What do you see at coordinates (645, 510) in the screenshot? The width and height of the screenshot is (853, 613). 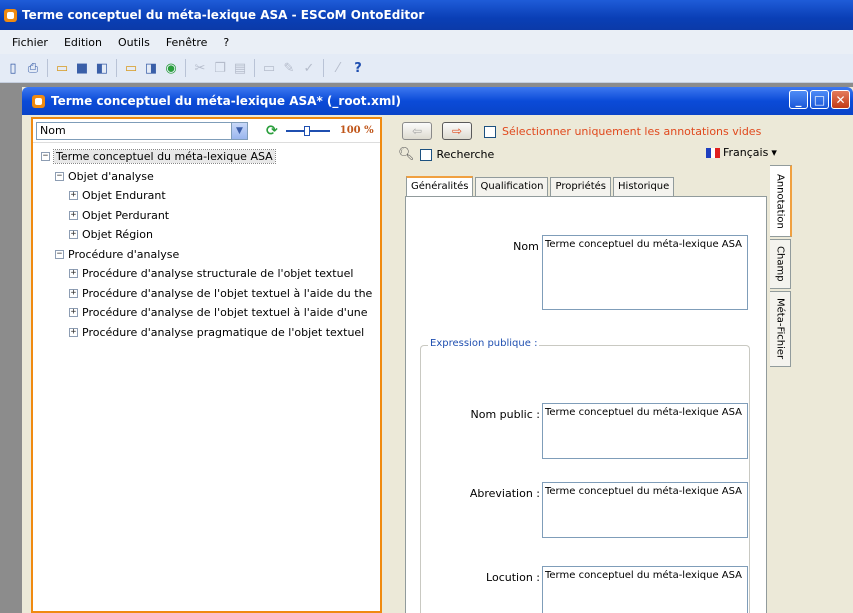 I see `abreviation-field: Terme conceptuel du méta-lexique ASA` at bounding box center [645, 510].